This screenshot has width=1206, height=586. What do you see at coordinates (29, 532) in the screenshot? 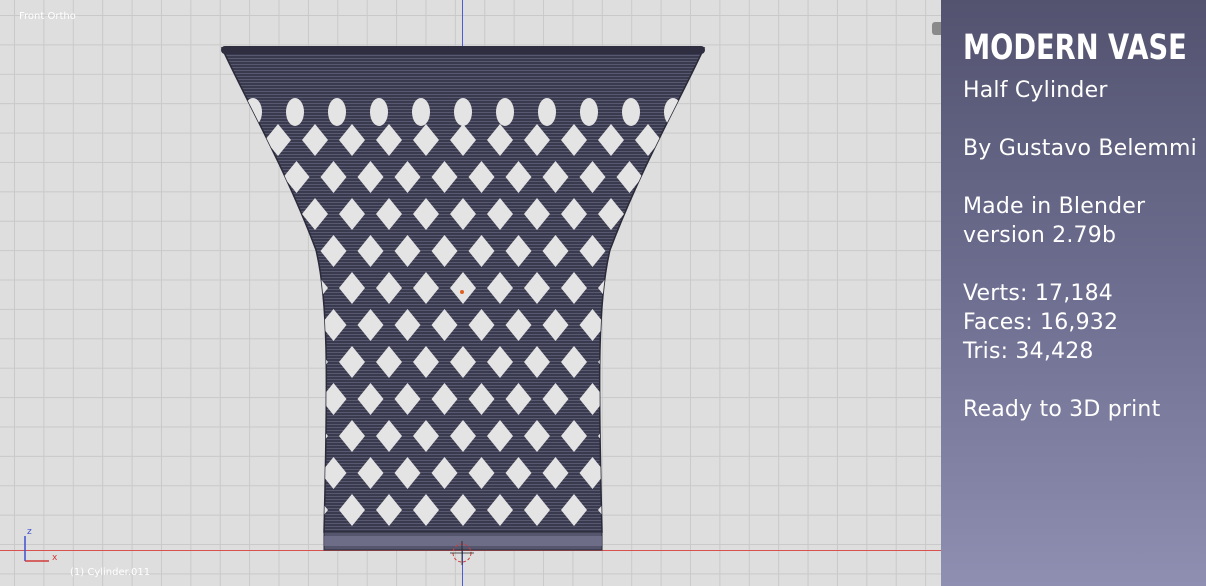
I see `axis-z-label: z` at bounding box center [29, 532].